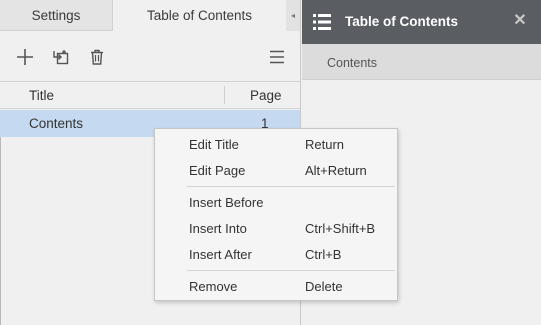 This screenshot has width=541, height=325. Describe the element at coordinates (56, 123) in the screenshot. I see `row-title: Contents` at that location.